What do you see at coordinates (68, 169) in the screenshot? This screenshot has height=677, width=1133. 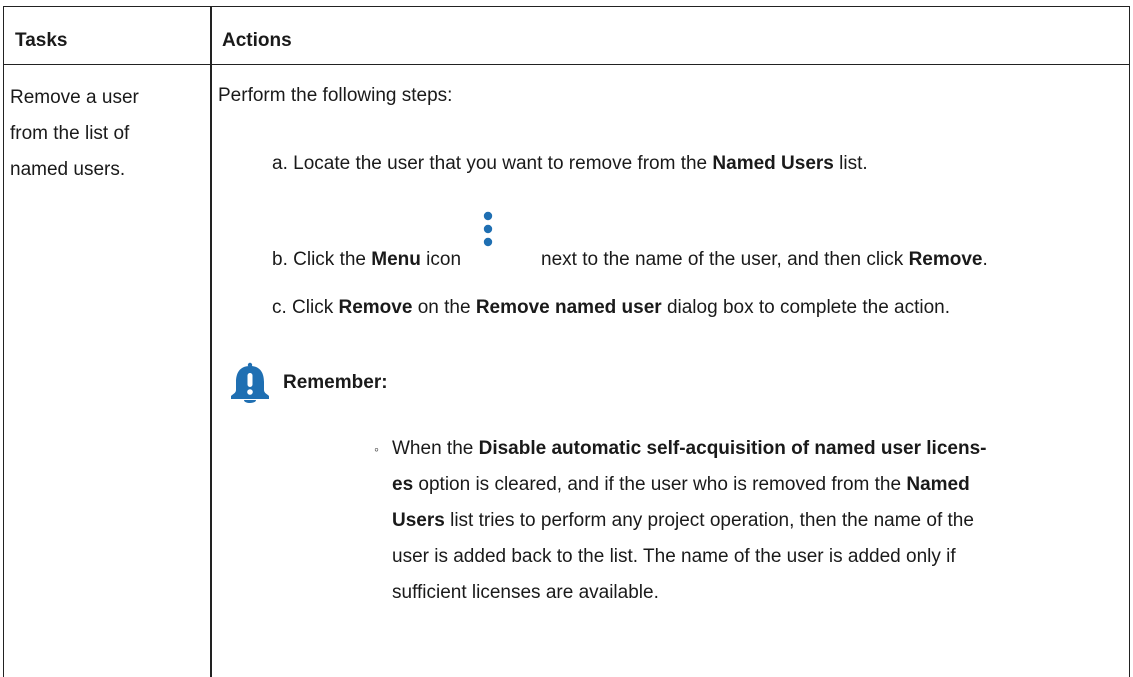 I see `task-line: named users.` at bounding box center [68, 169].